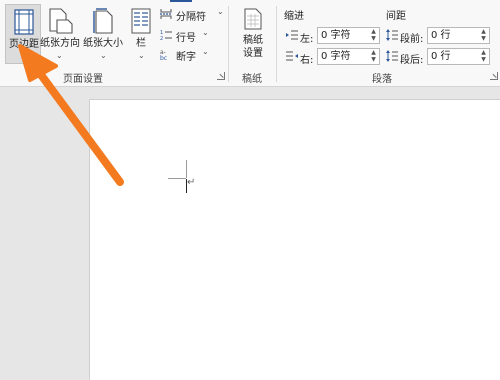 The height and width of the screenshot is (380, 500). I want to click on spacing-header: 间距, so click(396, 16).